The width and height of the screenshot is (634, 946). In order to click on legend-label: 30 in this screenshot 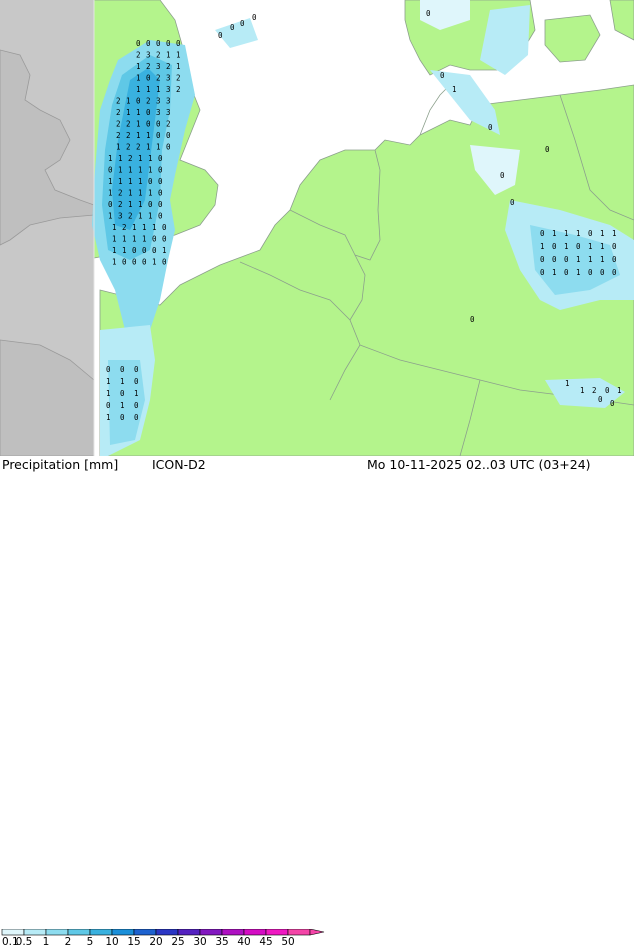, I will do `click(199, 941)`.